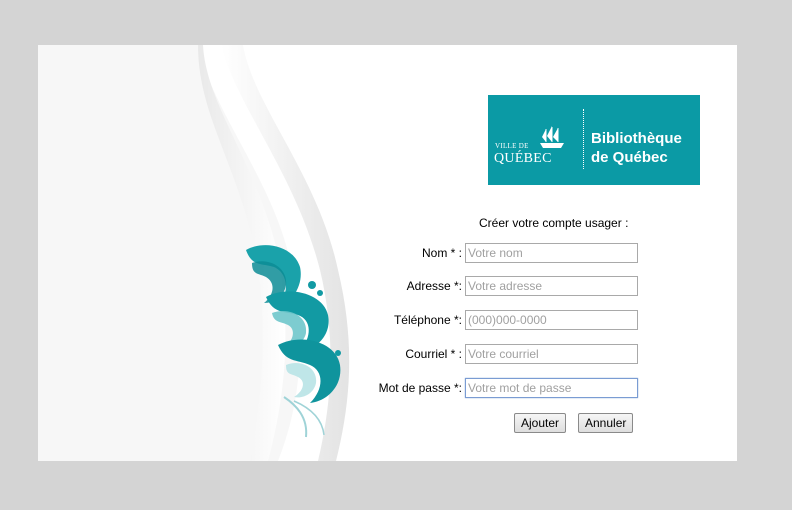 This screenshot has height=510, width=792. I want to click on logo-library-line2: de Québec, so click(629, 157).